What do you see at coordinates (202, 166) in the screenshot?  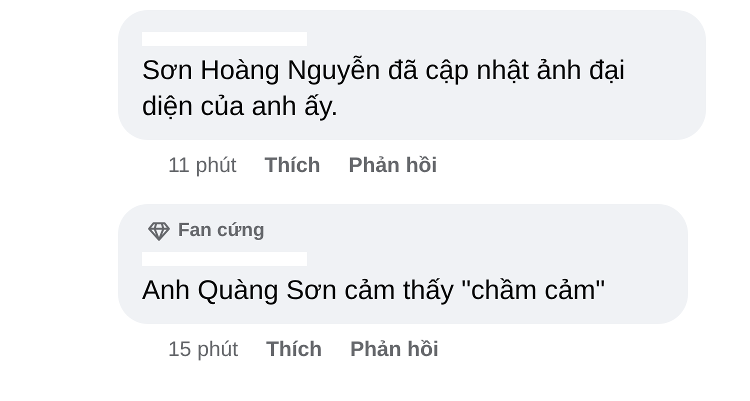 I see `timestamp: 11 phút` at bounding box center [202, 166].